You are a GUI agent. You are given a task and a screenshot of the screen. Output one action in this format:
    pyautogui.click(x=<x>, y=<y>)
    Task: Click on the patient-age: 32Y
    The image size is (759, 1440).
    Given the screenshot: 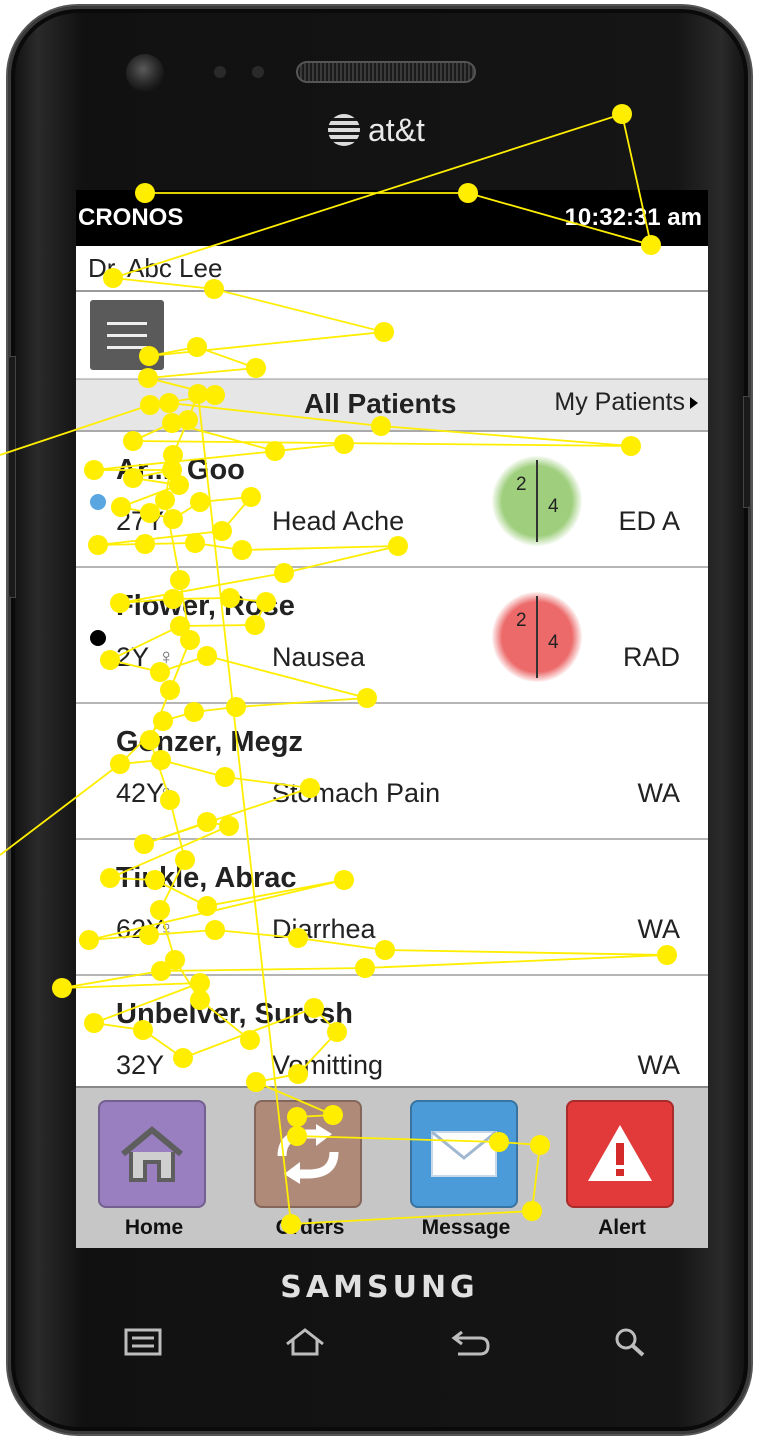 What is the action you would take?
    pyautogui.click(x=140, y=1065)
    